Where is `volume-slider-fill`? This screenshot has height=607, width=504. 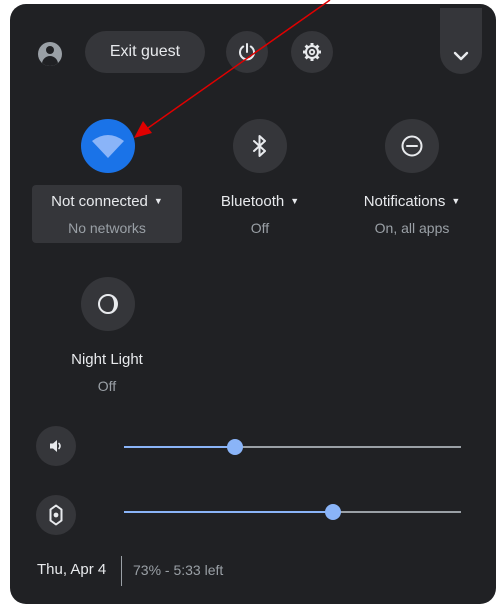 volume-slider-fill is located at coordinates (180, 447).